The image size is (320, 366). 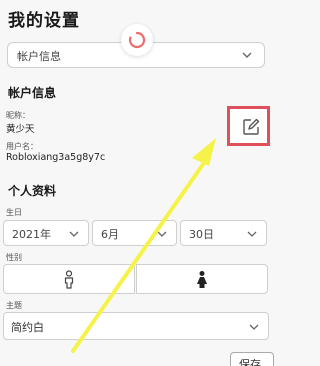 I want to click on male-icon, so click(x=69, y=279).